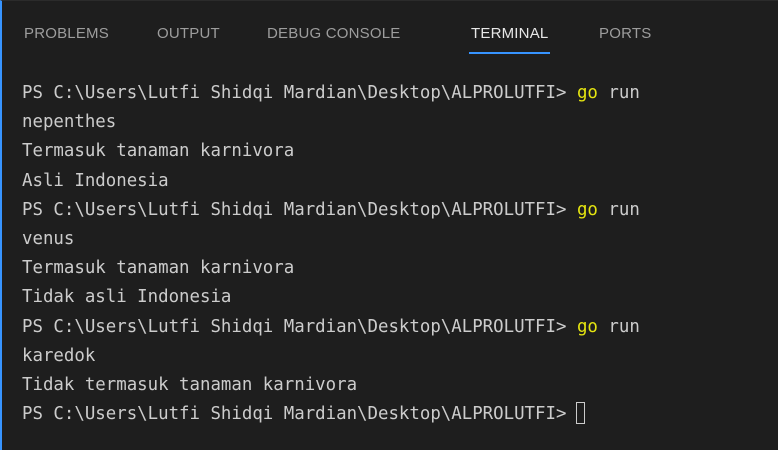 The image size is (778, 450). I want to click on terminal-cursor, so click(581, 413).